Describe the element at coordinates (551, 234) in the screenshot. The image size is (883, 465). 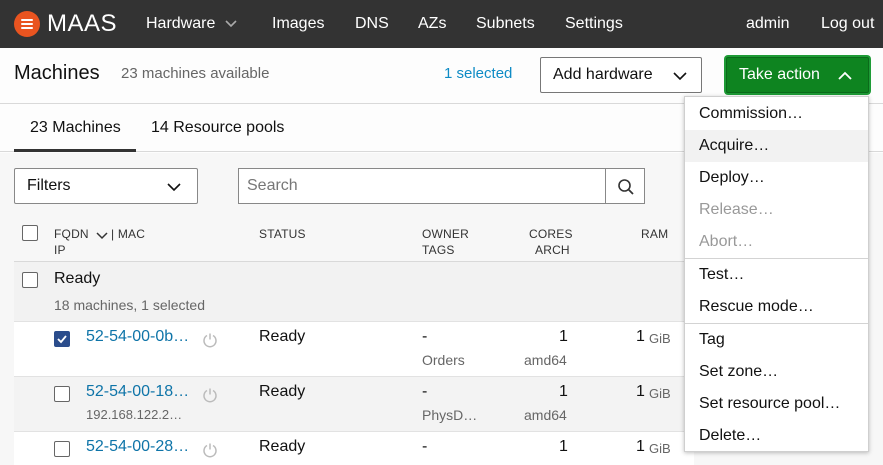
I see `column-cores: CORES` at that location.